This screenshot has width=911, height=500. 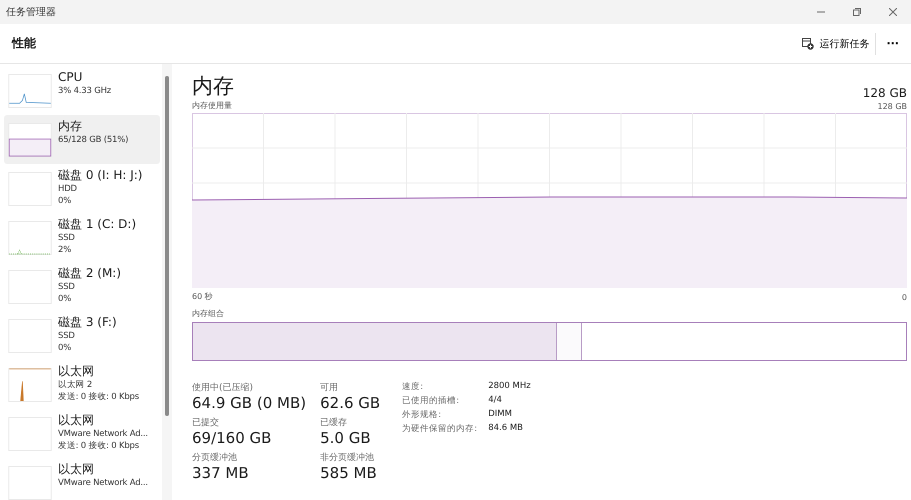 I want to click on stat-label: 可用, so click(x=330, y=388).